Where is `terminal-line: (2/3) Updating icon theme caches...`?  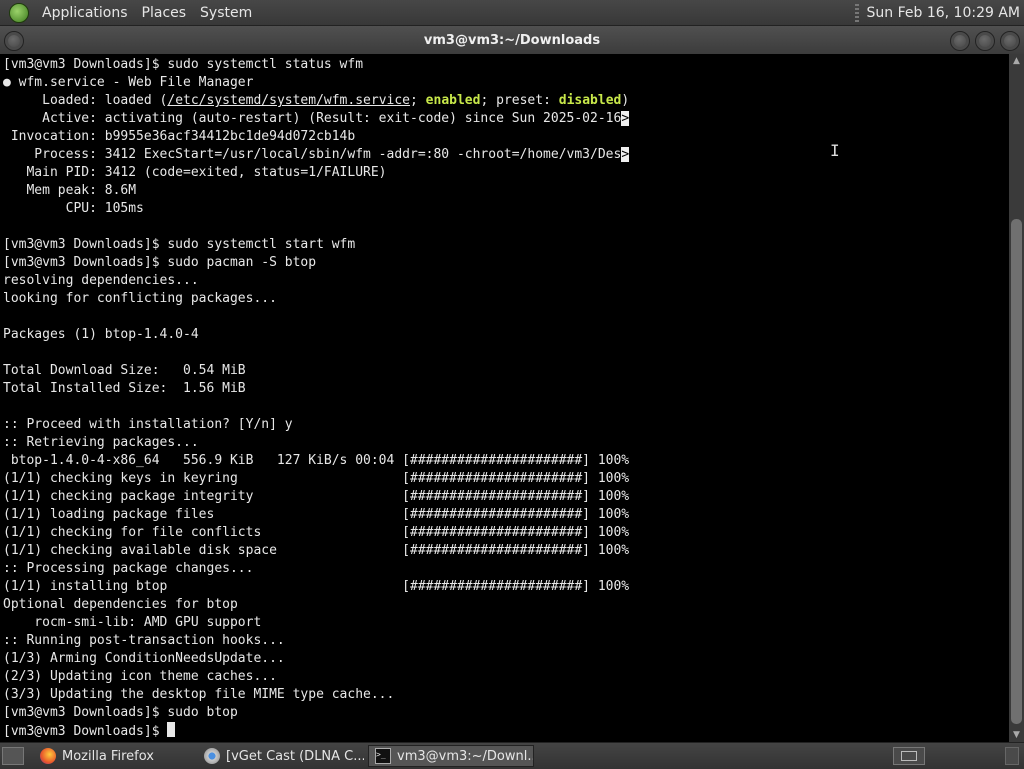
terminal-line: (2/3) Updating icon theme caches... is located at coordinates (140, 676).